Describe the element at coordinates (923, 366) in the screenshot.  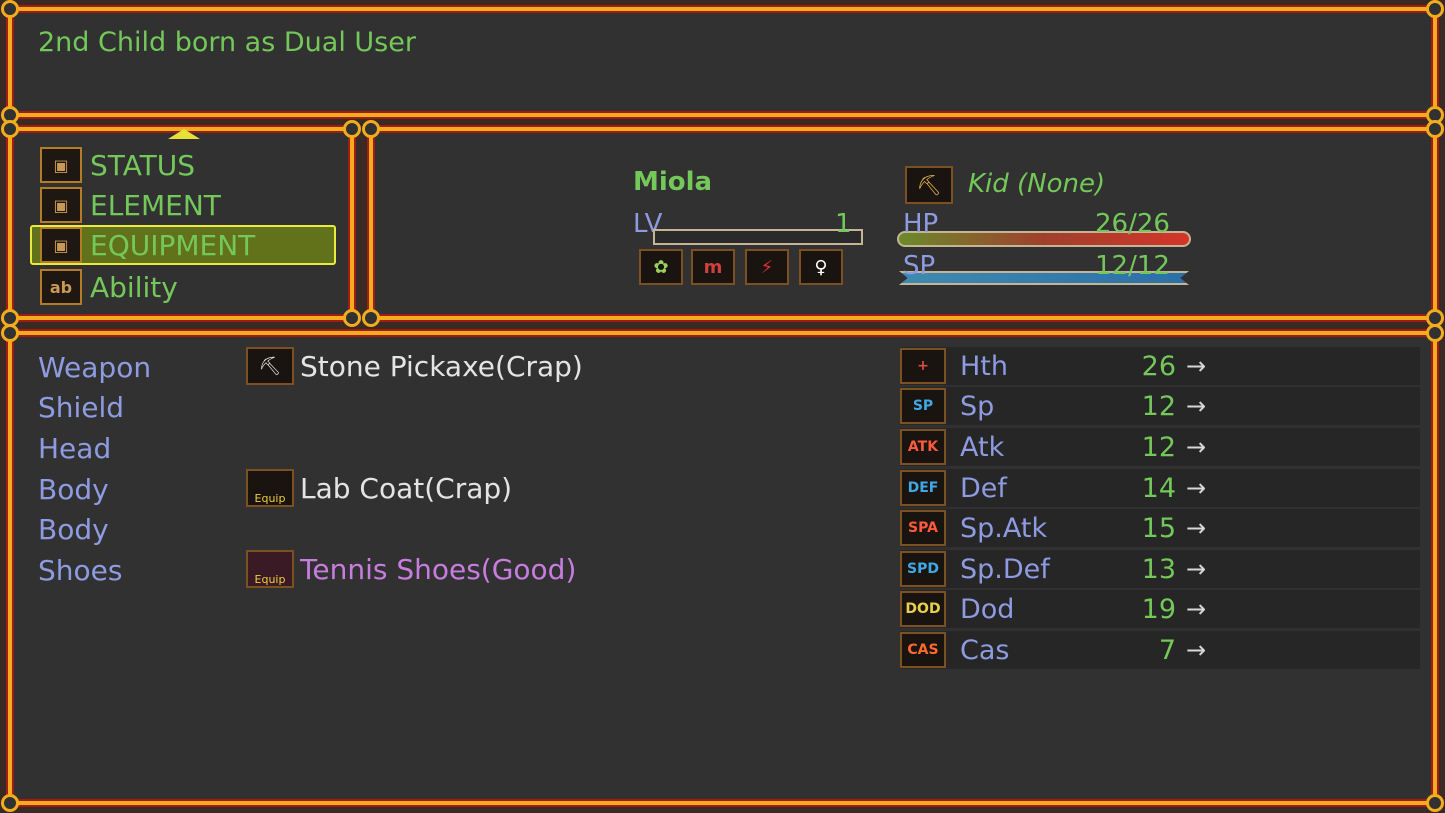
I see `health-icon: +` at that location.